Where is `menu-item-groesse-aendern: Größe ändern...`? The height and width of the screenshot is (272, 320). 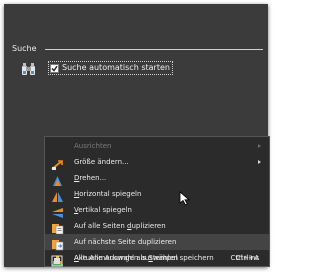 menu-item-groesse-aendern: Größe ändern... is located at coordinates (157, 162).